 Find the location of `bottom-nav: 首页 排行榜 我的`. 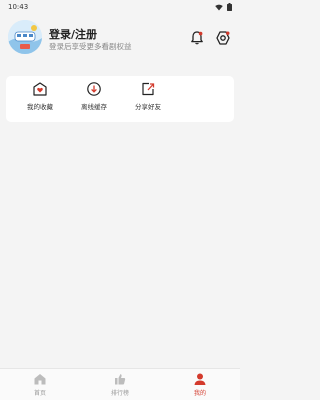

bottom-nav: 首页 排行榜 我的 is located at coordinates (120, 384).